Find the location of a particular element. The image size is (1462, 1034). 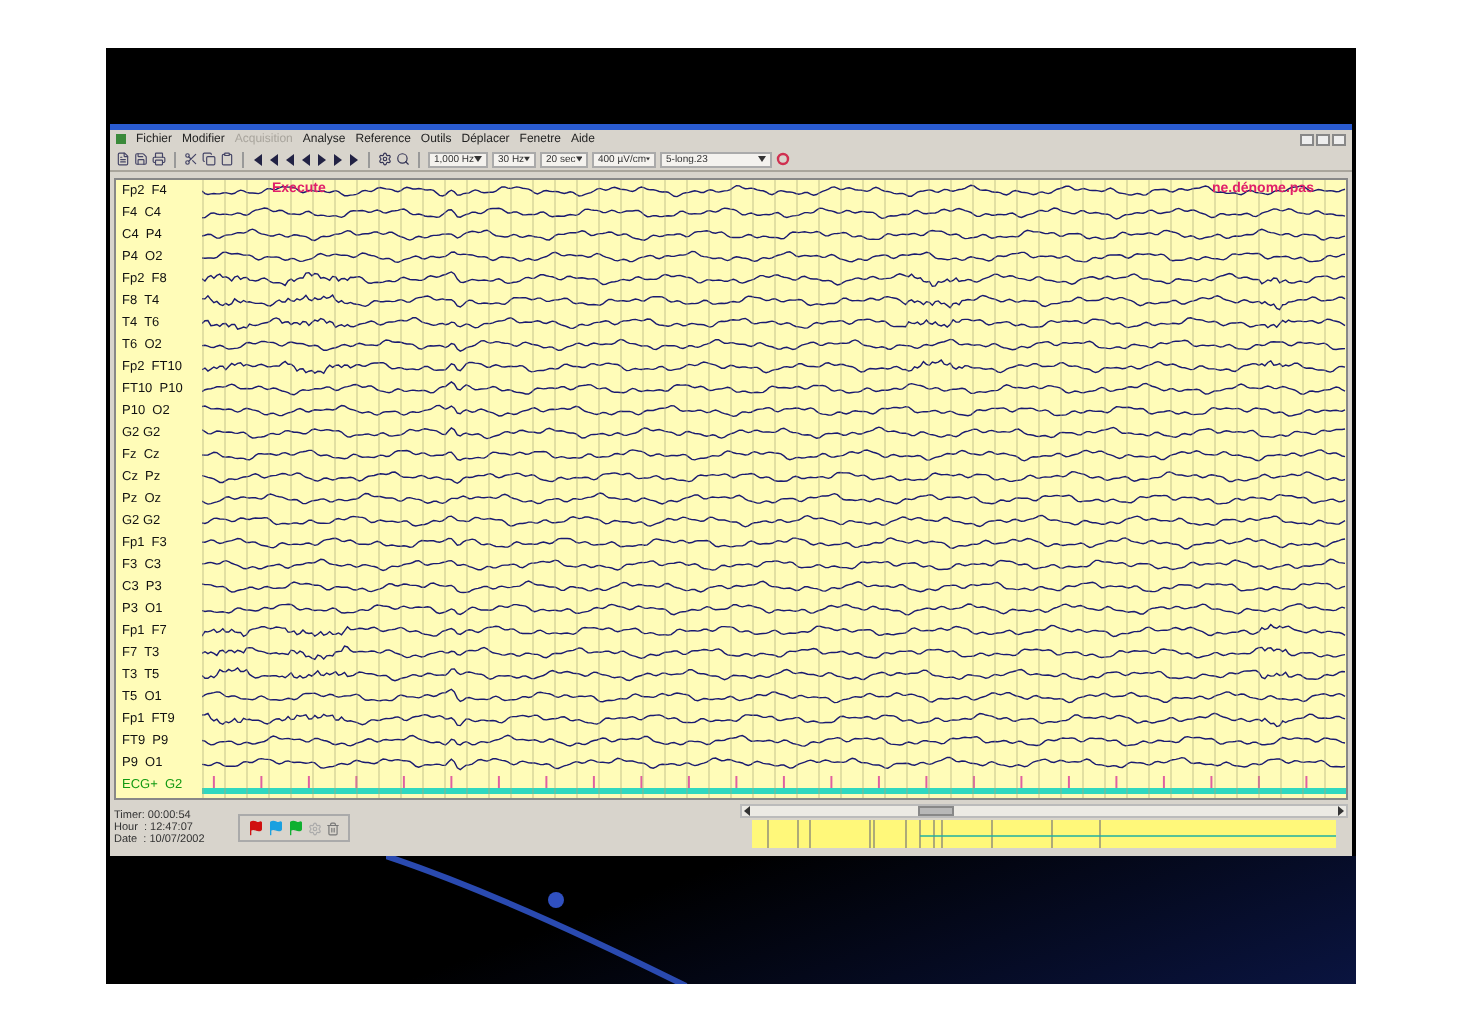

play-back-icon is located at coordinates (306, 159).